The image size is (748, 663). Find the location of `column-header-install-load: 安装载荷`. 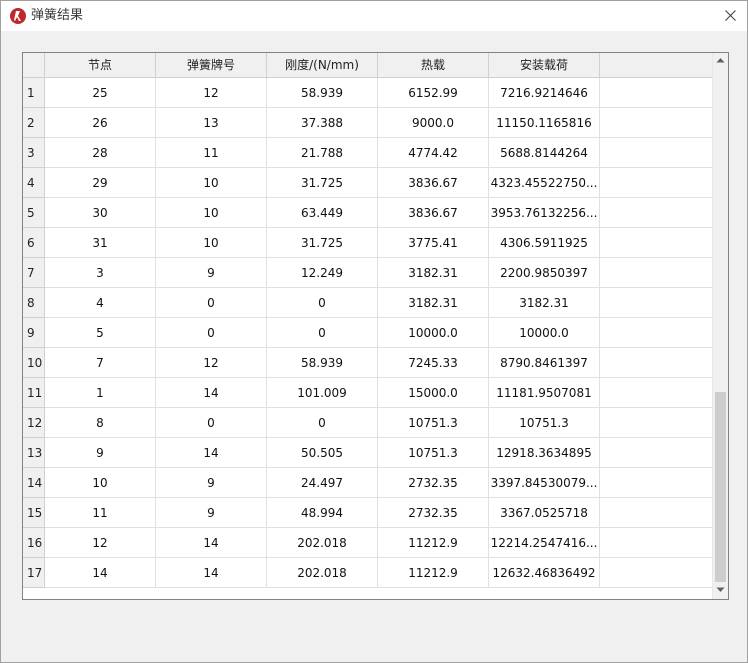

column-header-install-load: 安装载荷 is located at coordinates (544, 65).